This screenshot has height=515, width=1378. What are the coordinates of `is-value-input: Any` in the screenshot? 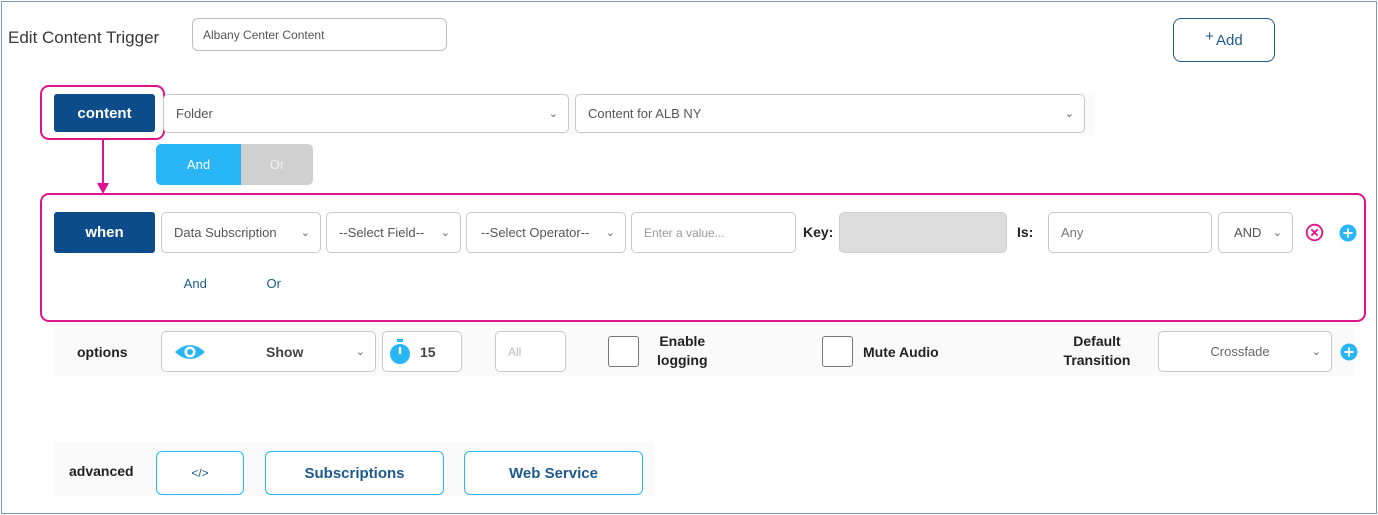 It's located at (1130, 232).